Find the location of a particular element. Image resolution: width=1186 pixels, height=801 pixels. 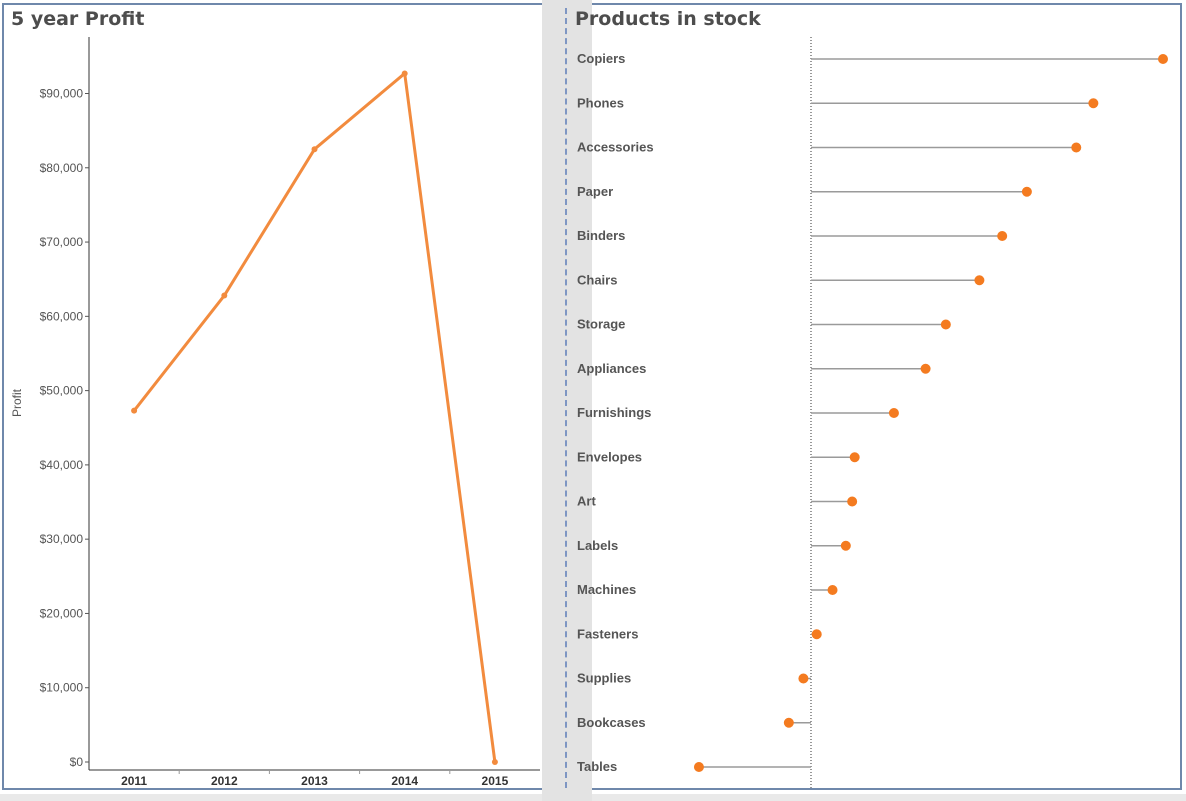

category-label: Fasteners is located at coordinates (607, 633).